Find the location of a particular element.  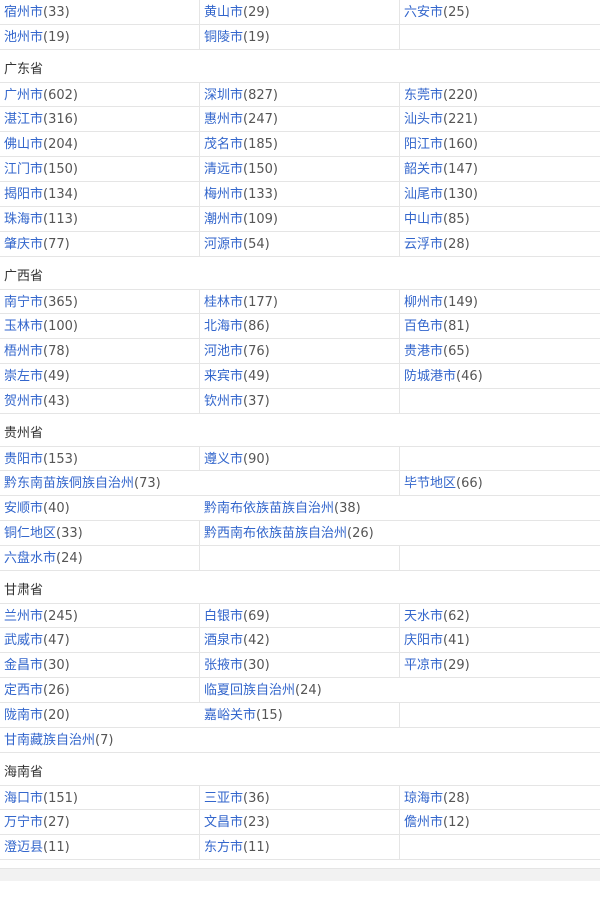

city-name: 珠海市 is located at coordinates (23, 219).